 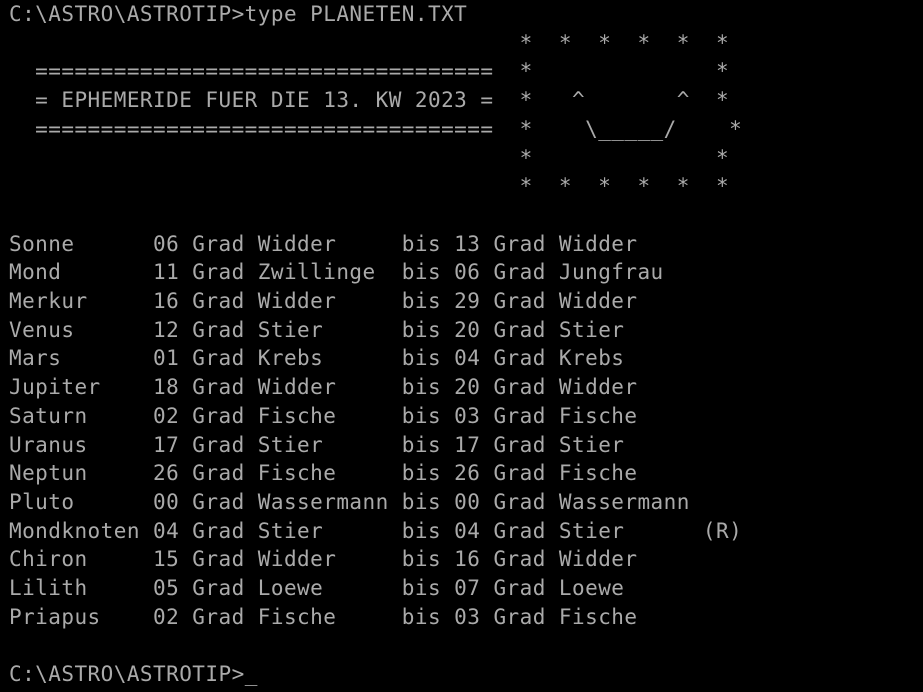 I want to click on prompt-text: C:\ASTRO\ASTROTIP>, so click(x=127, y=674).